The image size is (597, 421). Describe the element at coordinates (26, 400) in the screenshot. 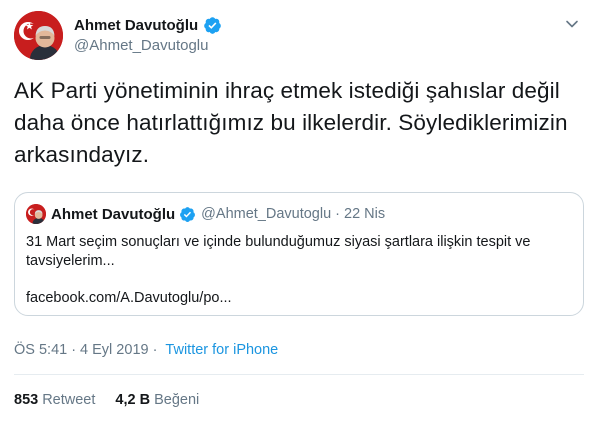

I see `retweet-count: 853` at that location.